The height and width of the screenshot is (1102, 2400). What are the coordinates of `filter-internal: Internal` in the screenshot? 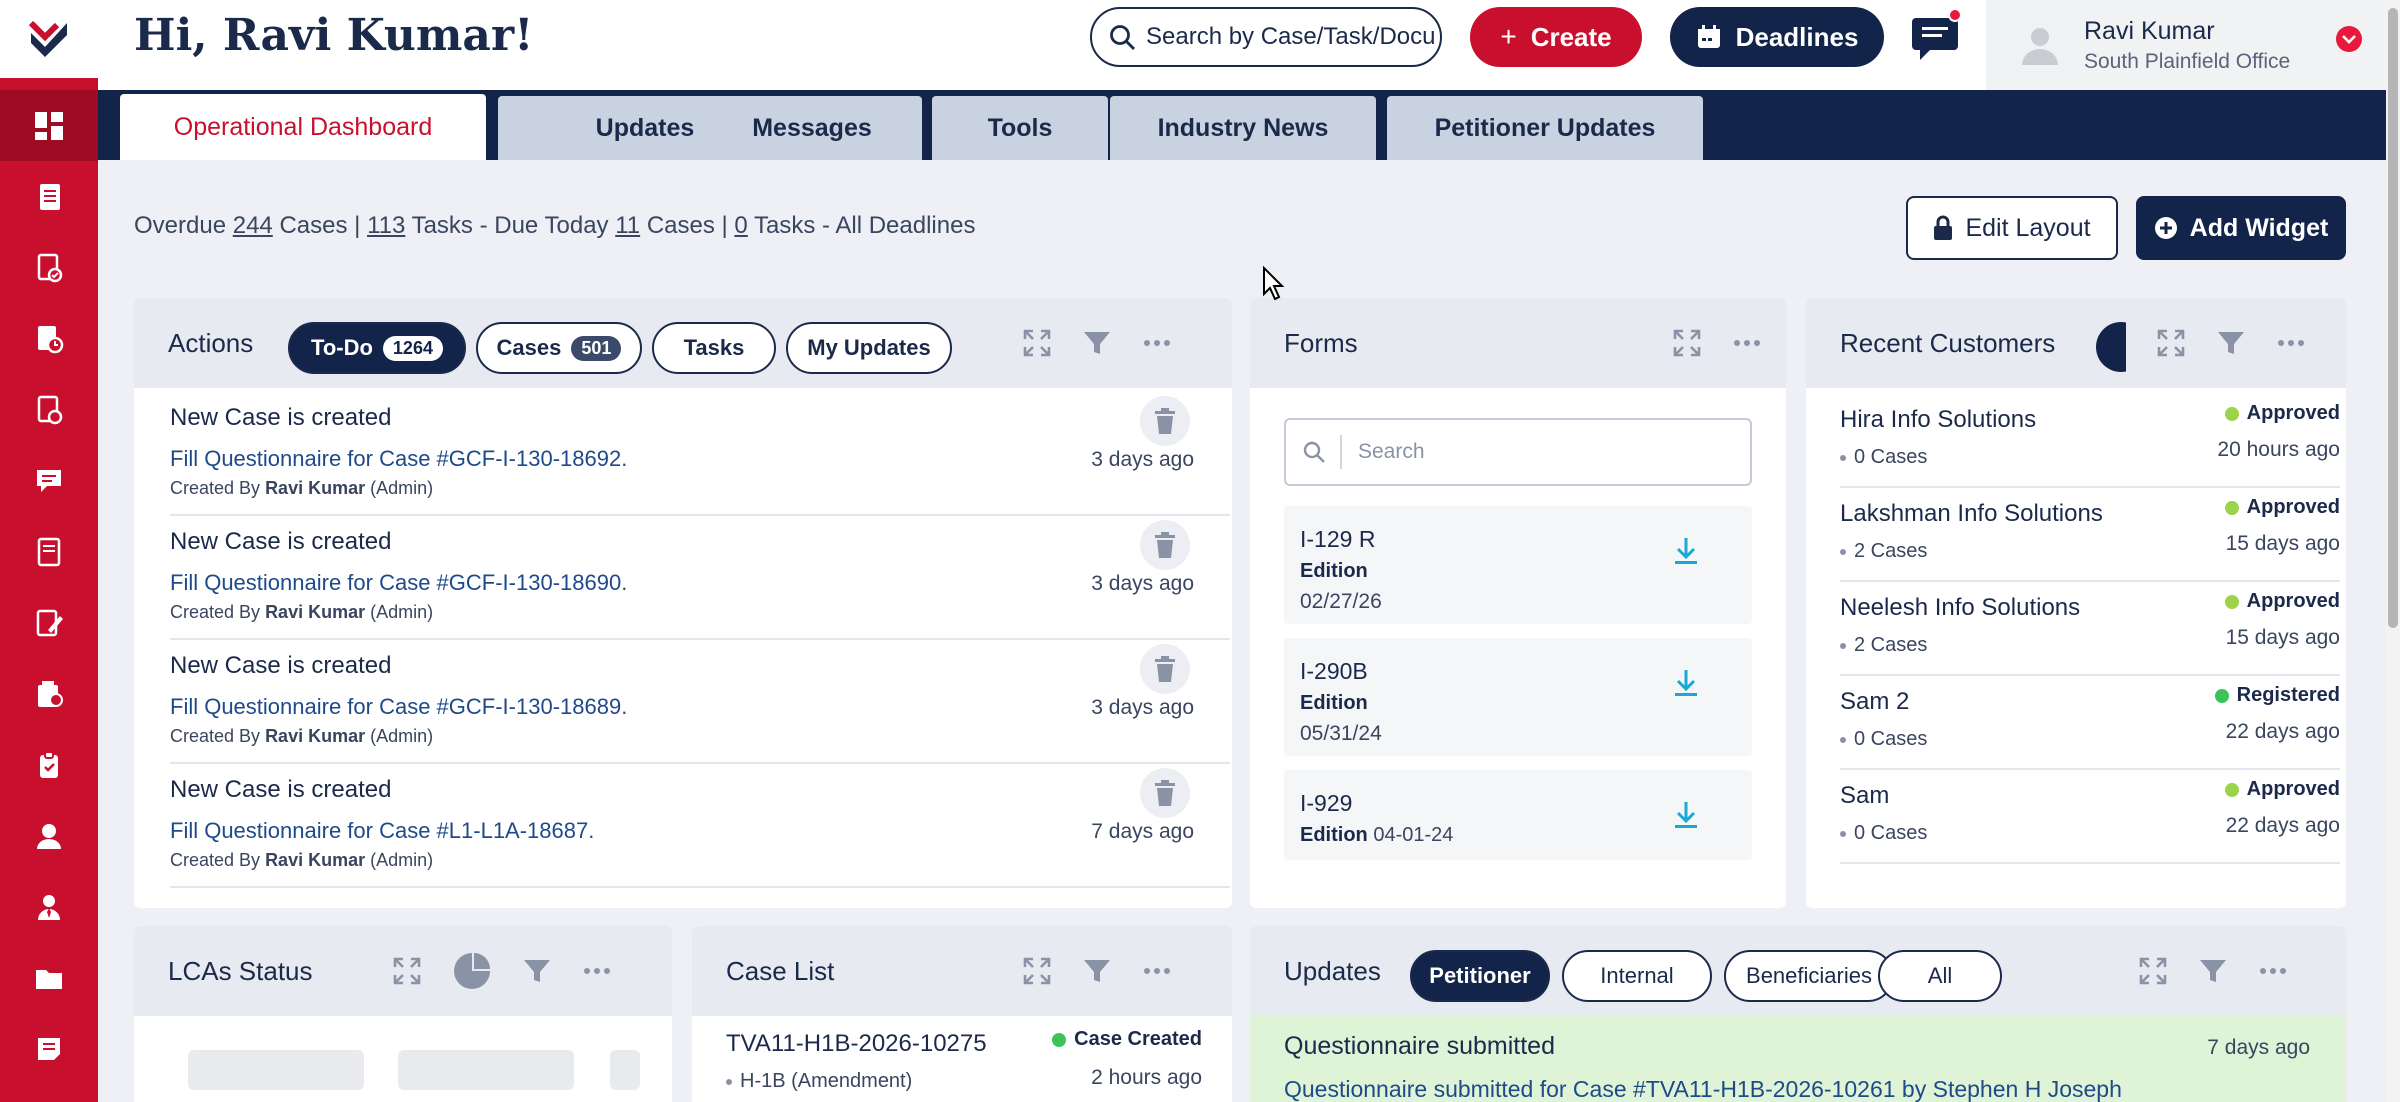 It's located at (1637, 976).